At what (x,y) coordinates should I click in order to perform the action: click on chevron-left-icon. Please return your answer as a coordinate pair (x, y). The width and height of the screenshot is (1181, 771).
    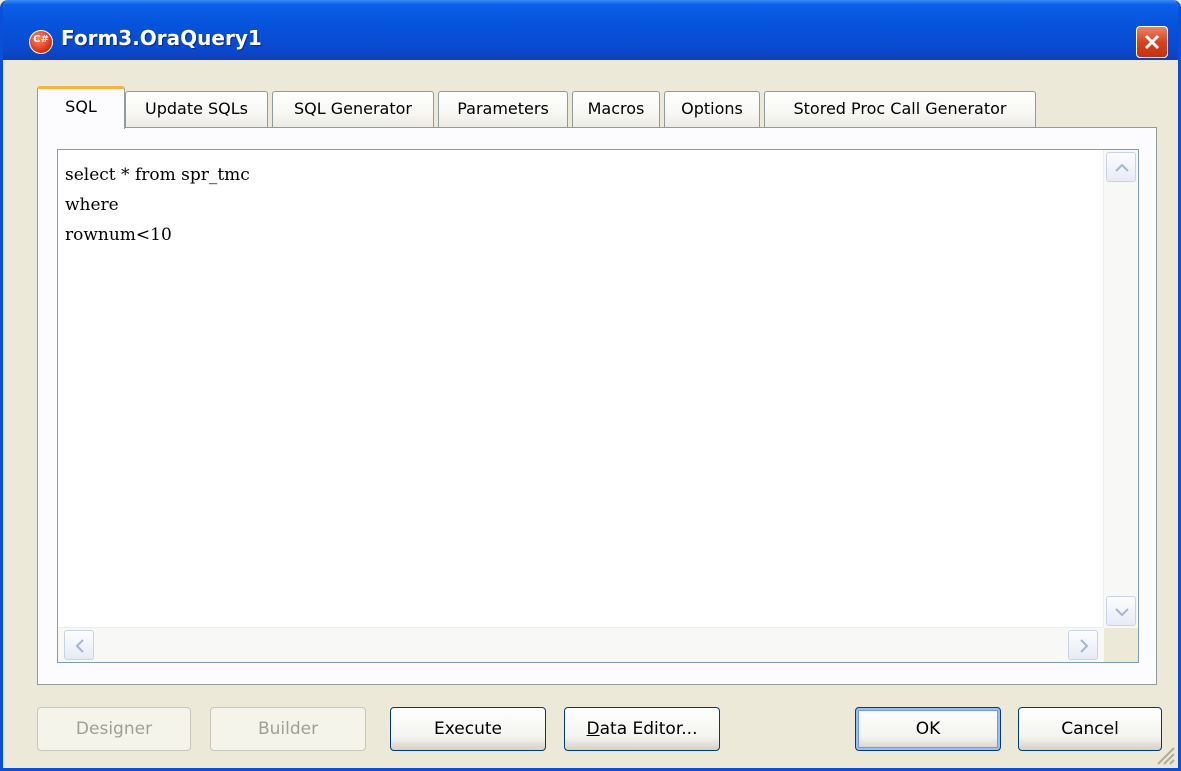
    Looking at the image, I should click on (79, 646).